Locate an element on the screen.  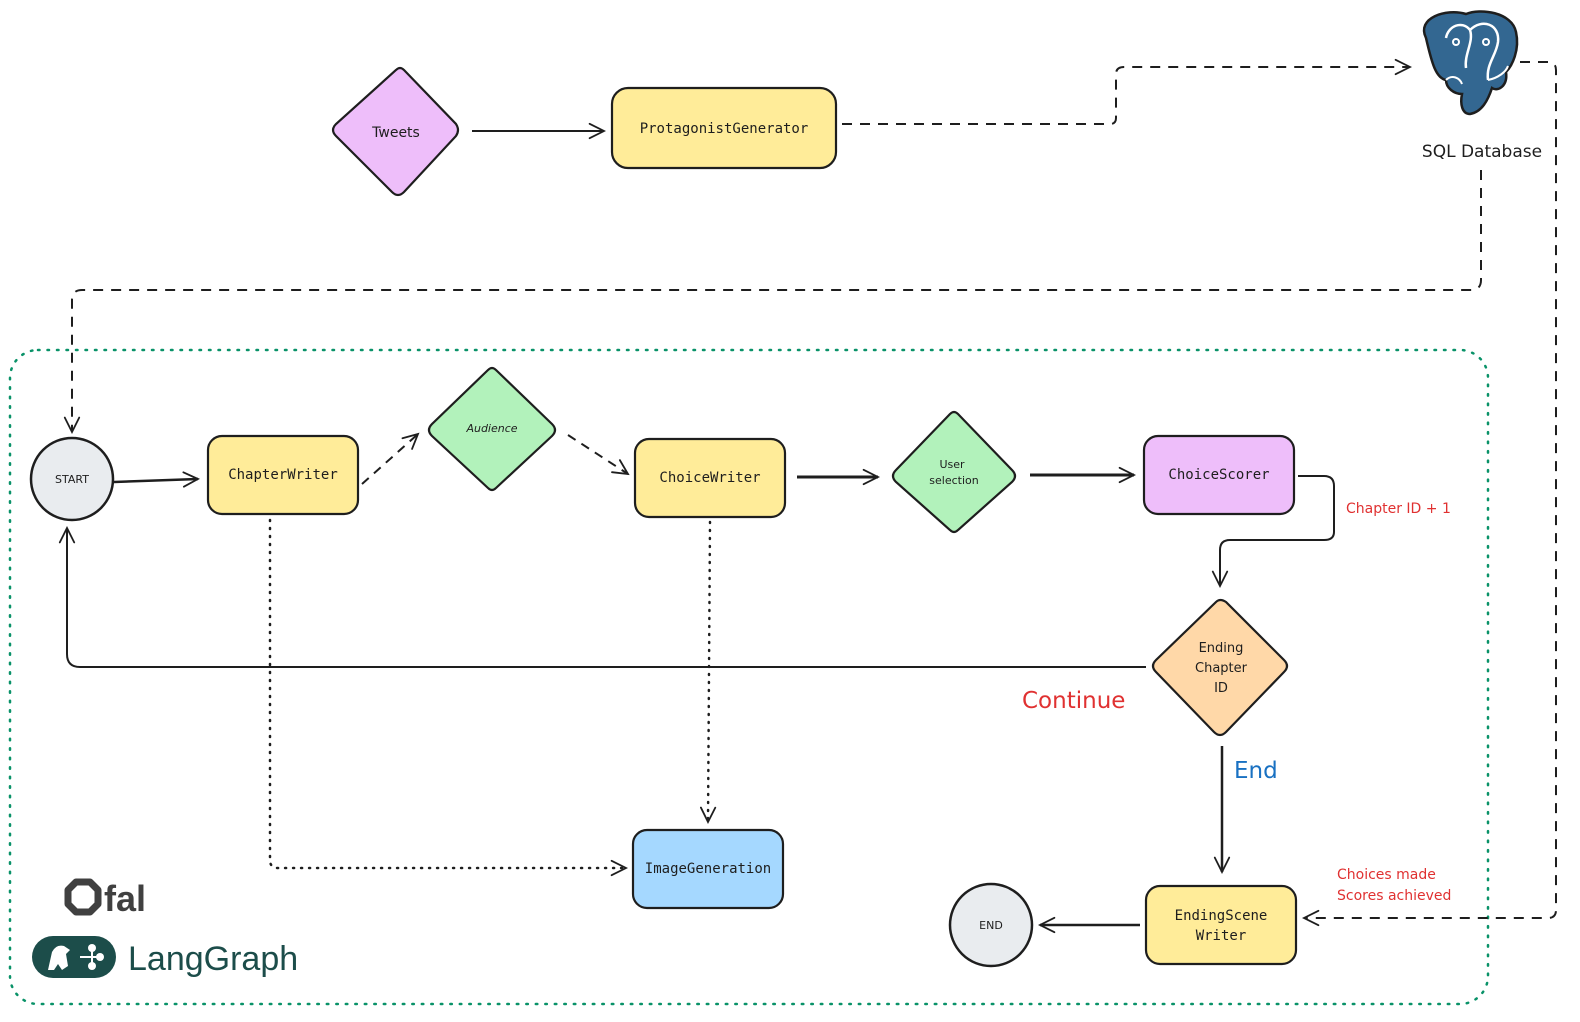
node-image-generation-label: ImageGeneration is located at coordinates (708, 869).